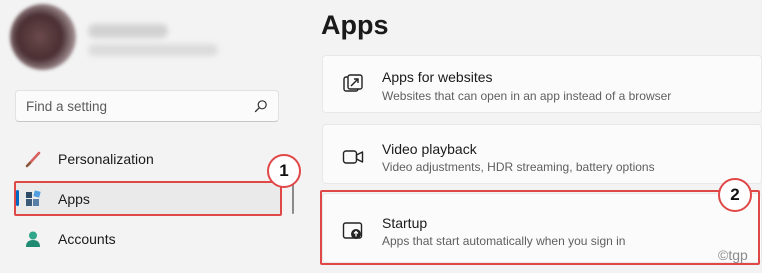  Describe the element at coordinates (353, 157) in the screenshot. I see `video-camera-icon` at that location.